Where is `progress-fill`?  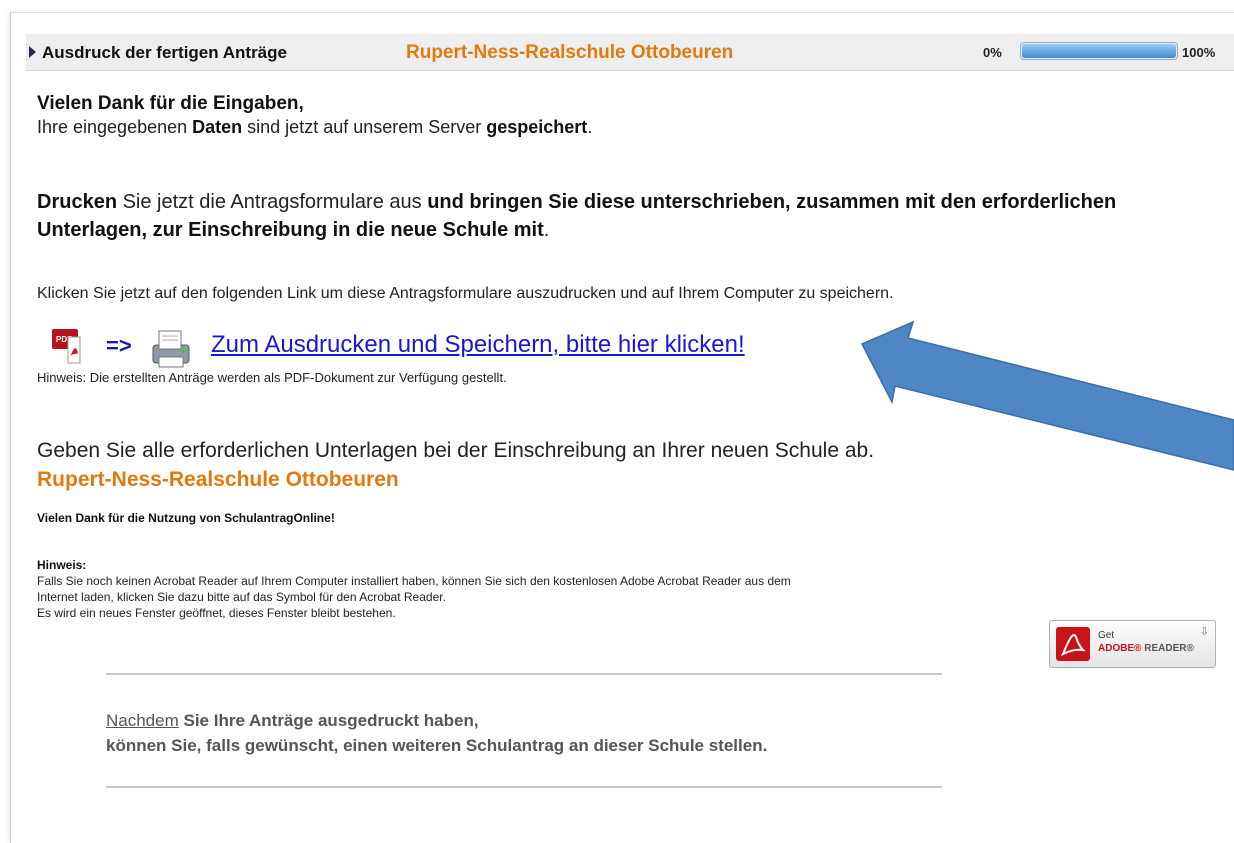 progress-fill is located at coordinates (1099, 51).